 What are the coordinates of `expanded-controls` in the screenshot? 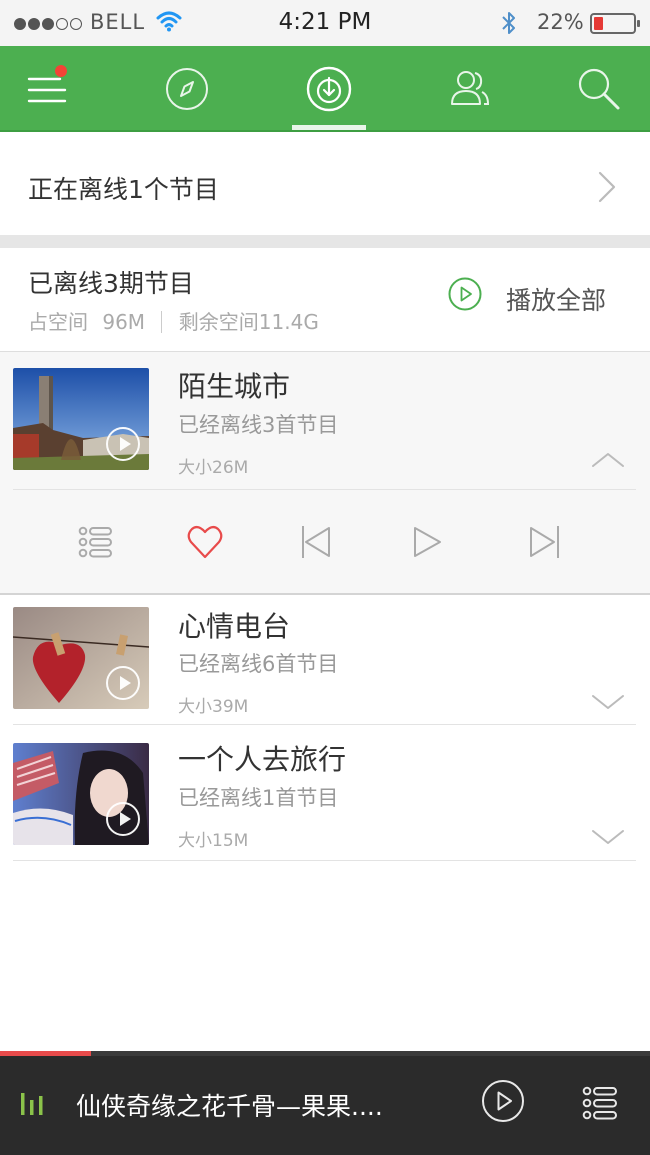 It's located at (325, 542).